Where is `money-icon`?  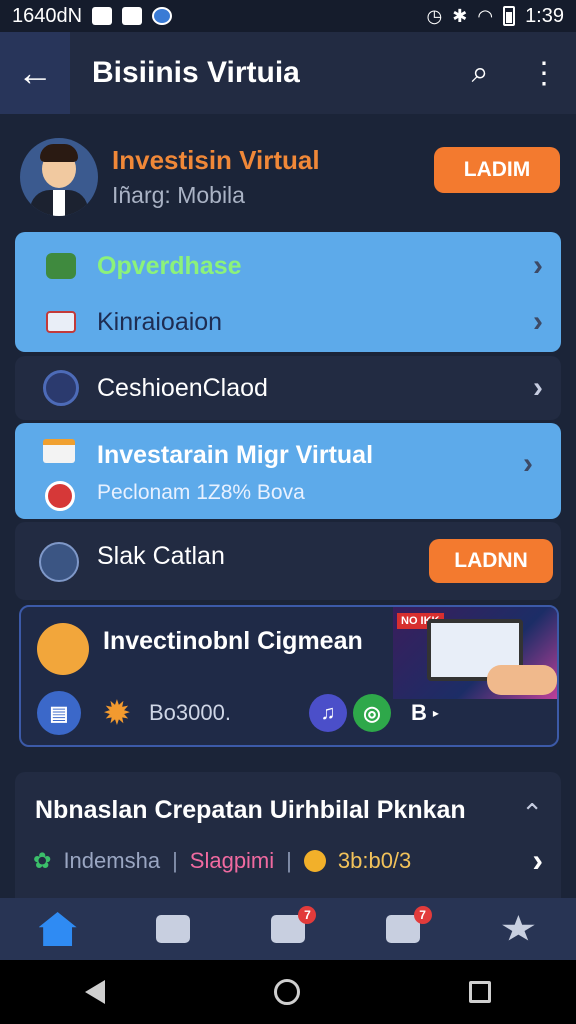
money-icon is located at coordinates (61, 266).